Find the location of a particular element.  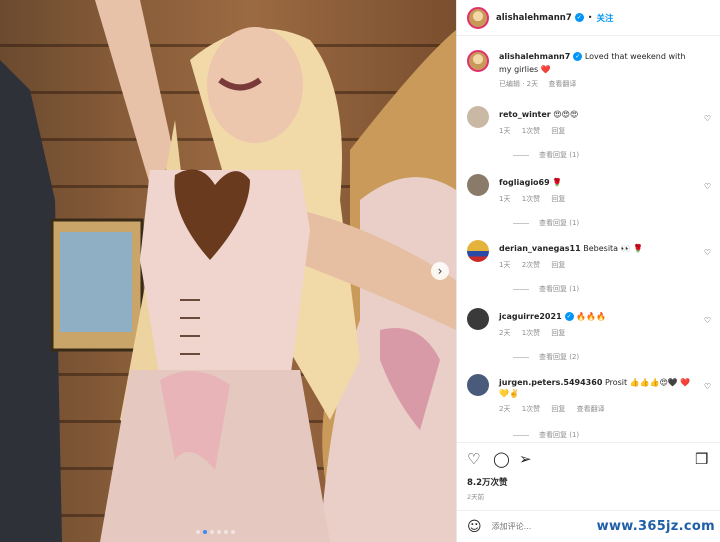

poster-art is located at coordinates (96, 282).